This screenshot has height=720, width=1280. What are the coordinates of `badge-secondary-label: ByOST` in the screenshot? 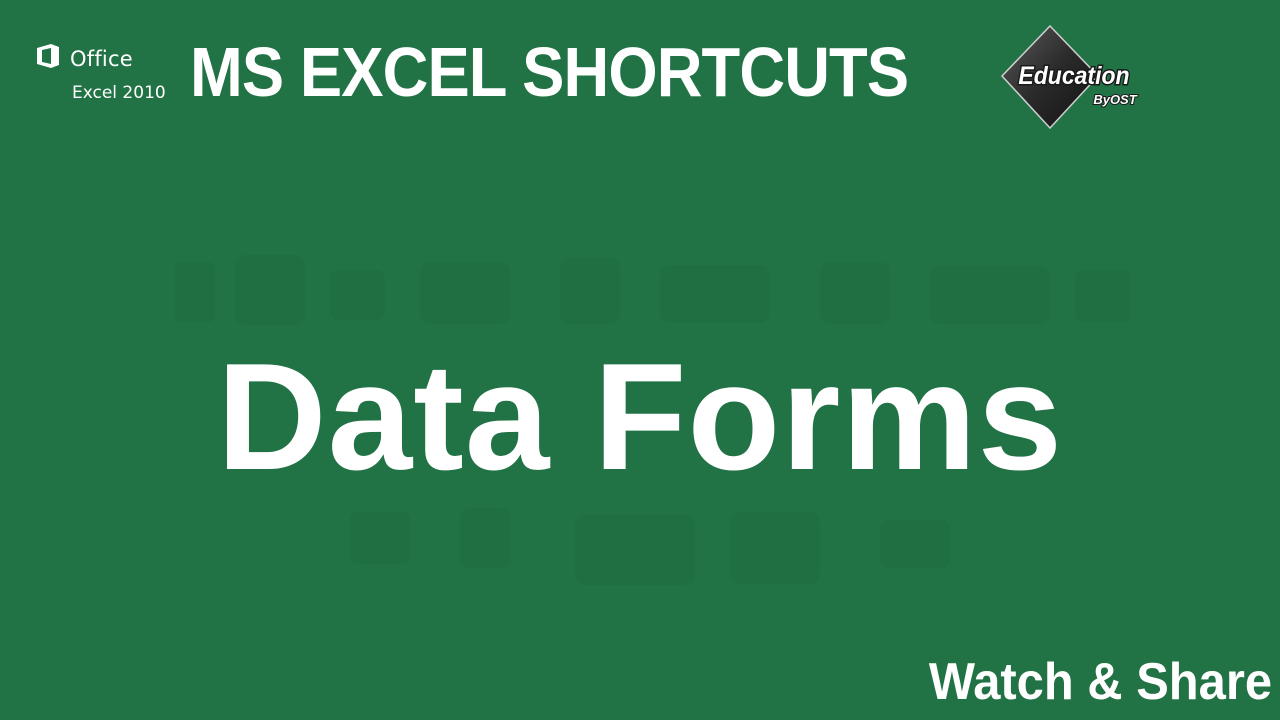 It's located at (1115, 99).